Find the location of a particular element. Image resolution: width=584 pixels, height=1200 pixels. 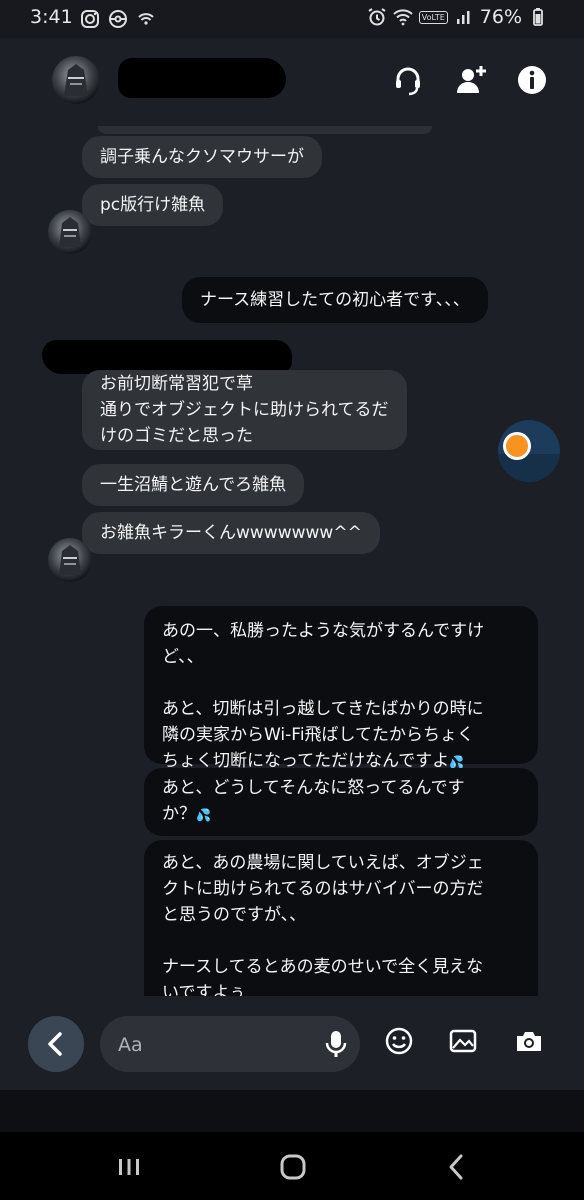

message-bubble-incoming: お前切断常習犯で草 通りでオブジェクトに助けられてるだ けのゴミだと思った is located at coordinates (244, 410).